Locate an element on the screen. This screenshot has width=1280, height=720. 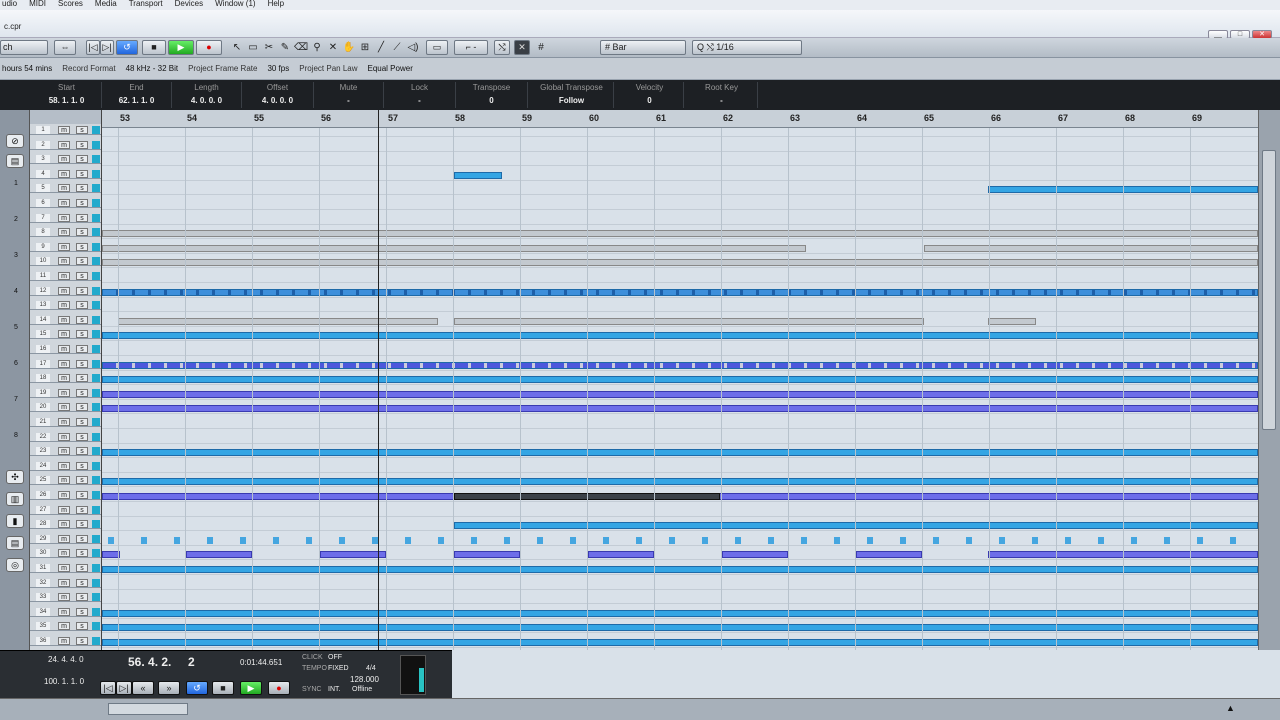
track-row: 4ms is located at coordinates (65, 174).